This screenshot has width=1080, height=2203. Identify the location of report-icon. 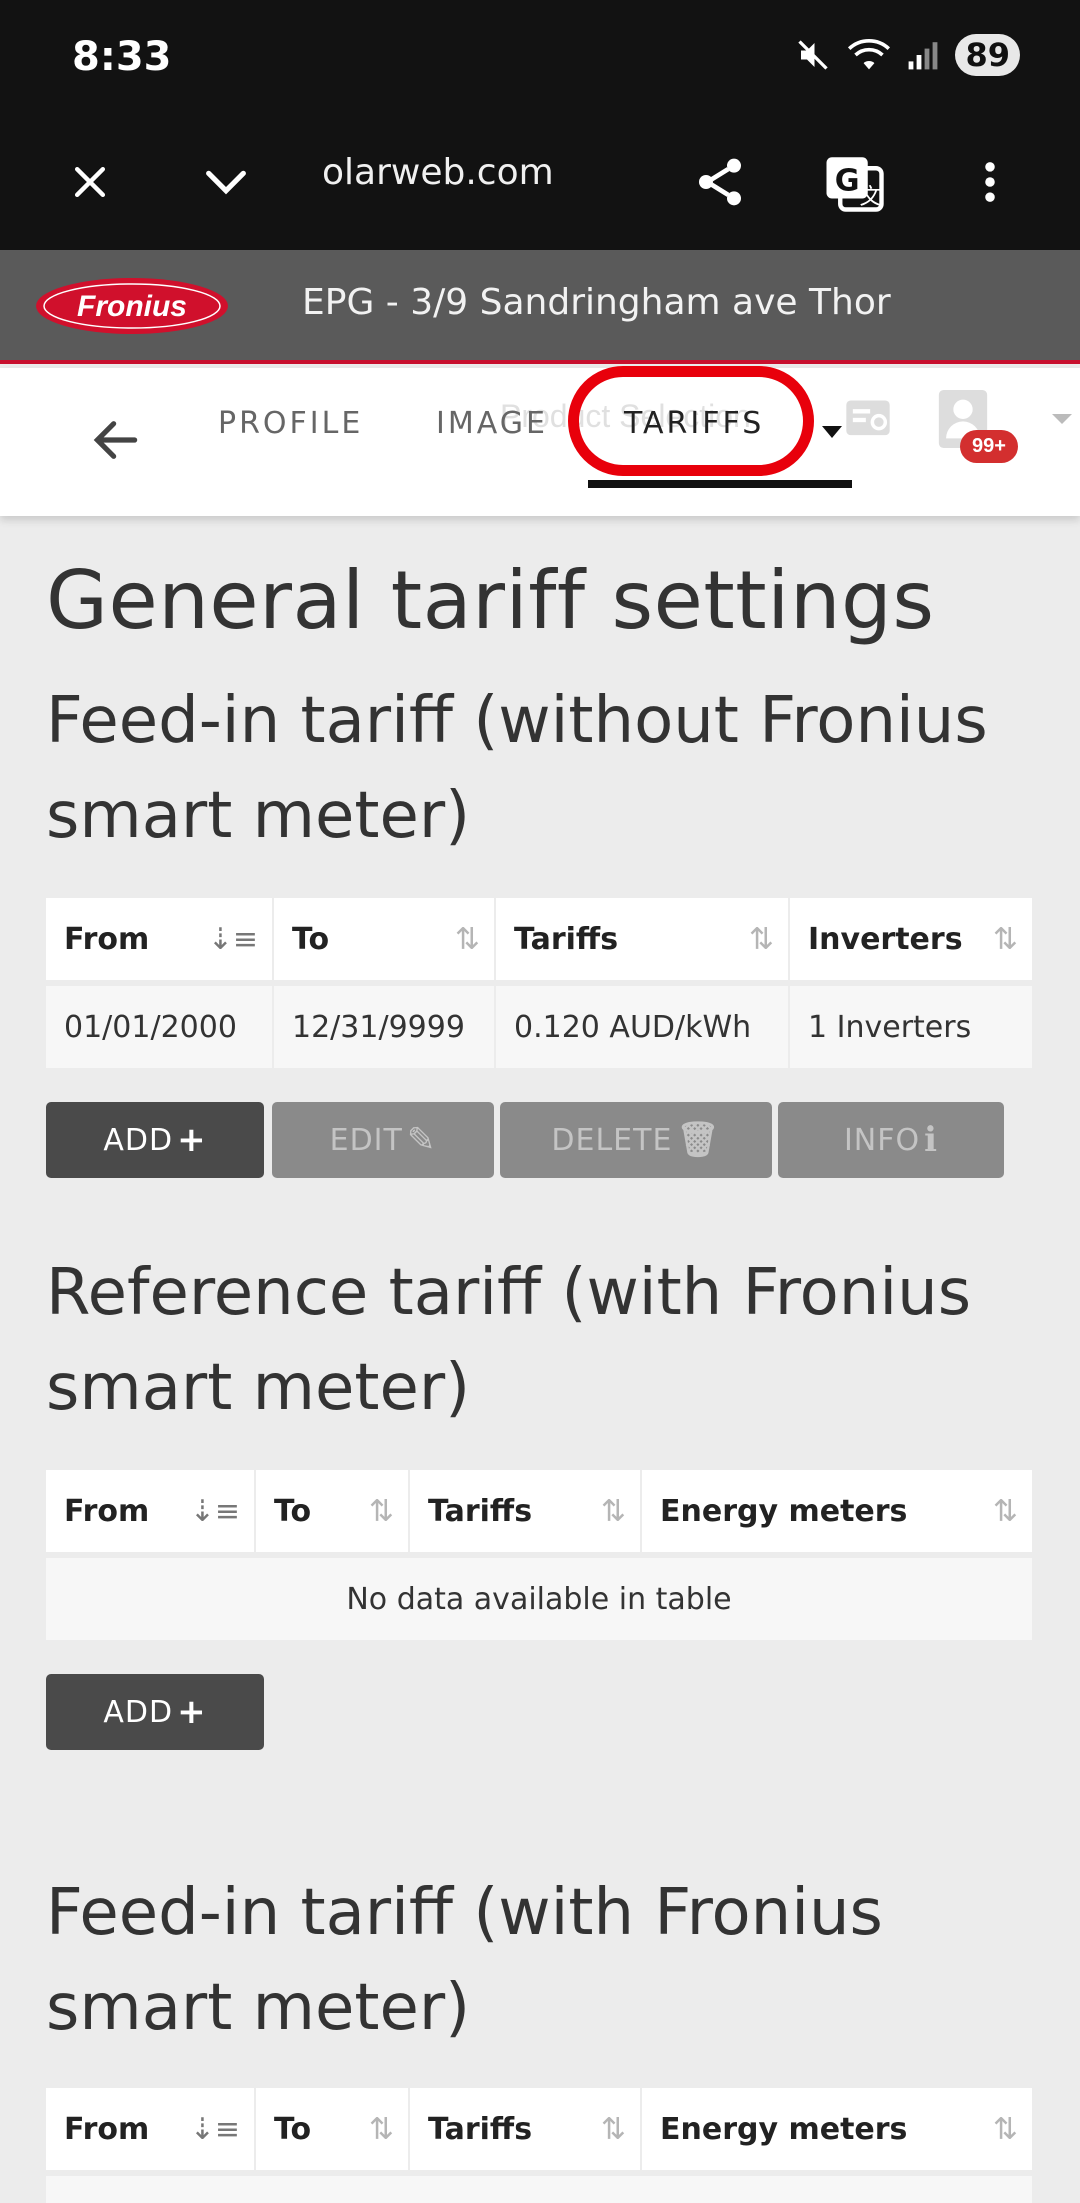
(868, 420).